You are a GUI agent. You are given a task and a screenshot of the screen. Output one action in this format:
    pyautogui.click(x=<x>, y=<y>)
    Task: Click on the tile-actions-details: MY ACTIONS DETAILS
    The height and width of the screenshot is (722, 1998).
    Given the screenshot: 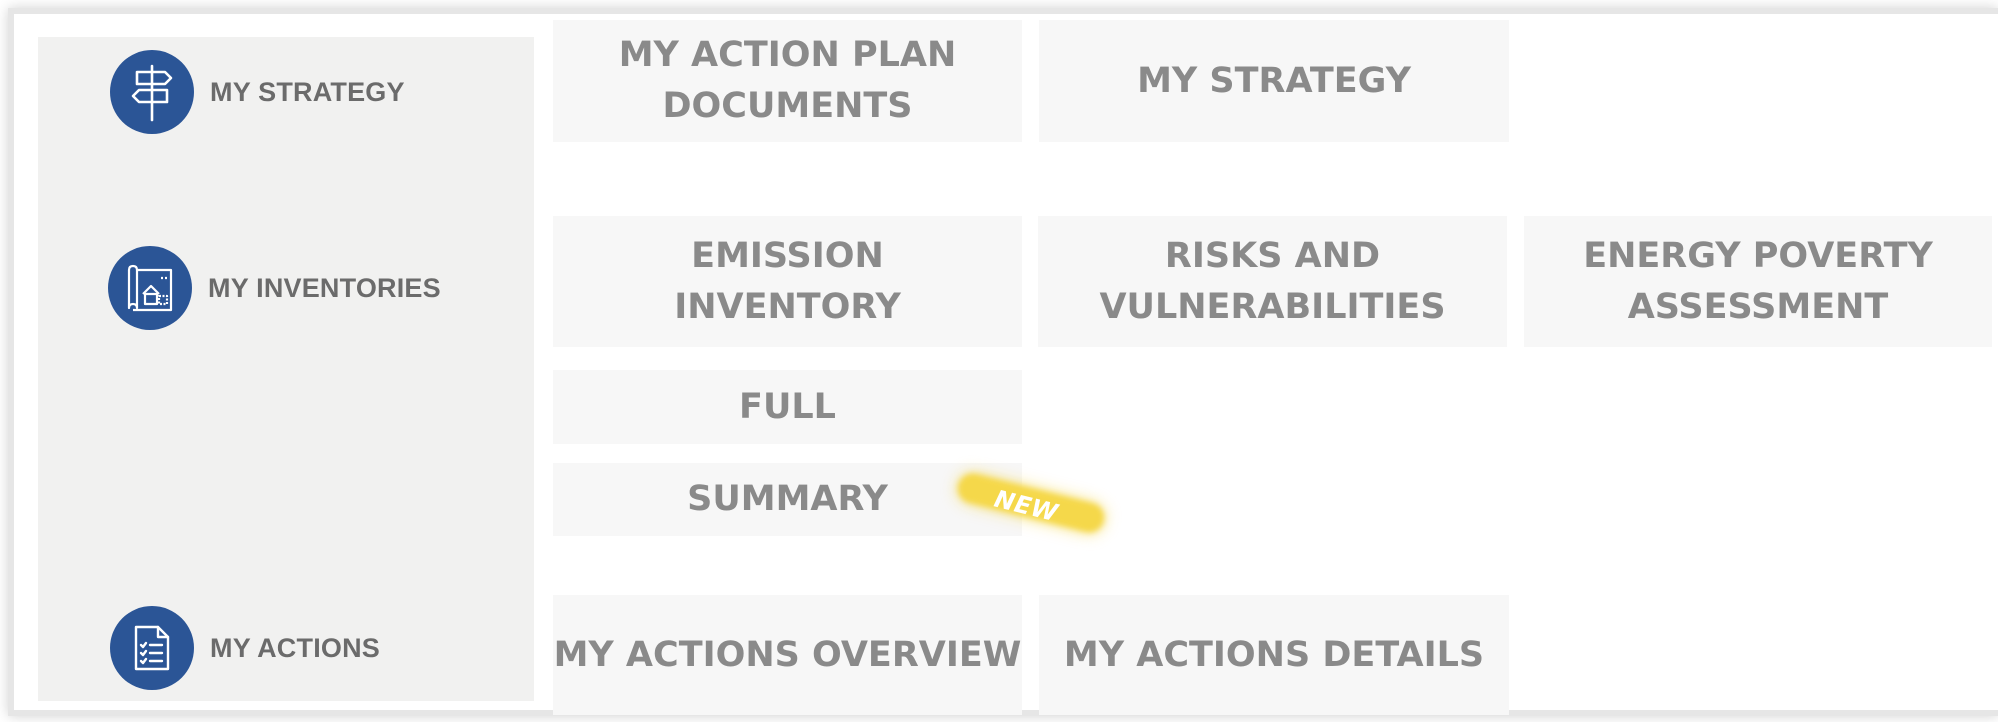 What is the action you would take?
    pyautogui.click(x=1274, y=655)
    